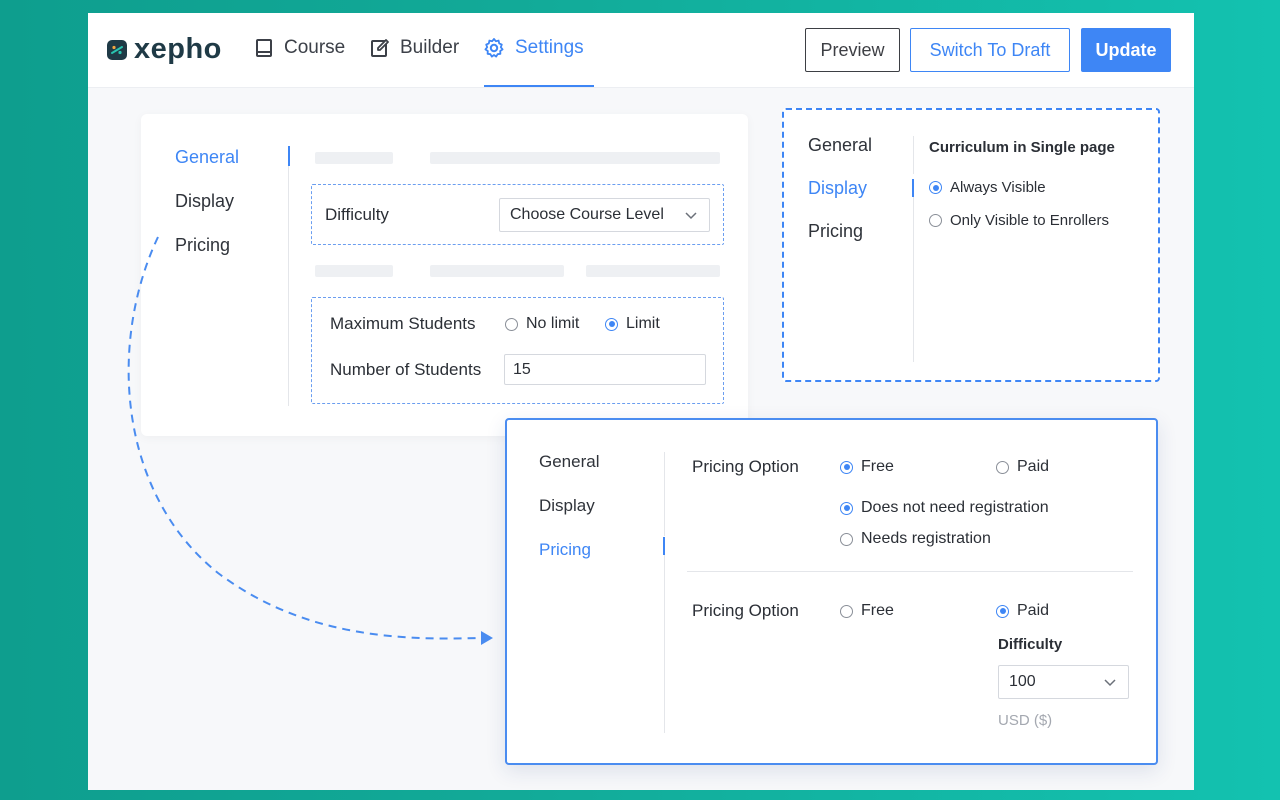 The height and width of the screenshot is (800, 1280). Describe the element at coordinates (380, 48) in the screenshot. I see `edit-icon` at that location.